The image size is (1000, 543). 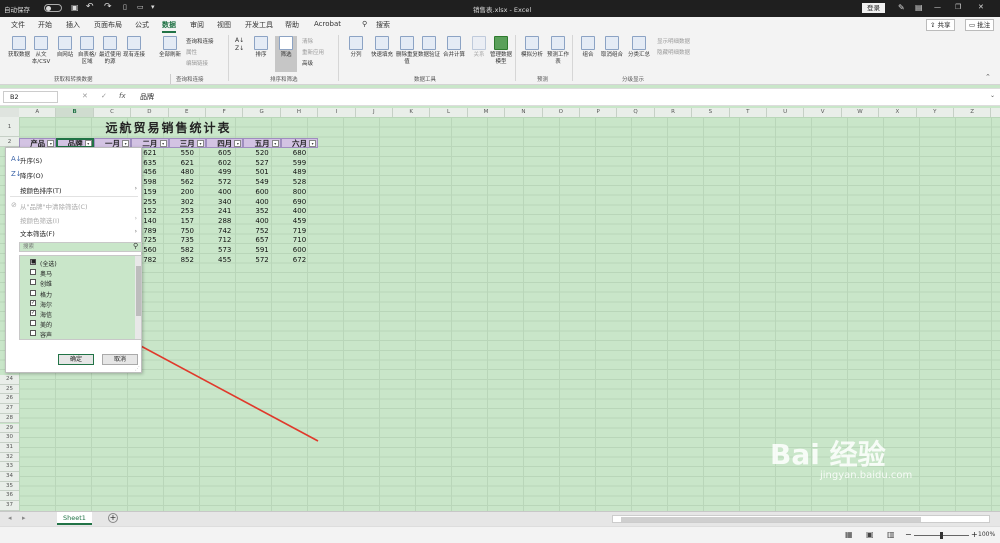 What do you see at coordinates (169, 26) in the screenshot?
I see `tab-data: 数据` at bounding box center [169, 26].